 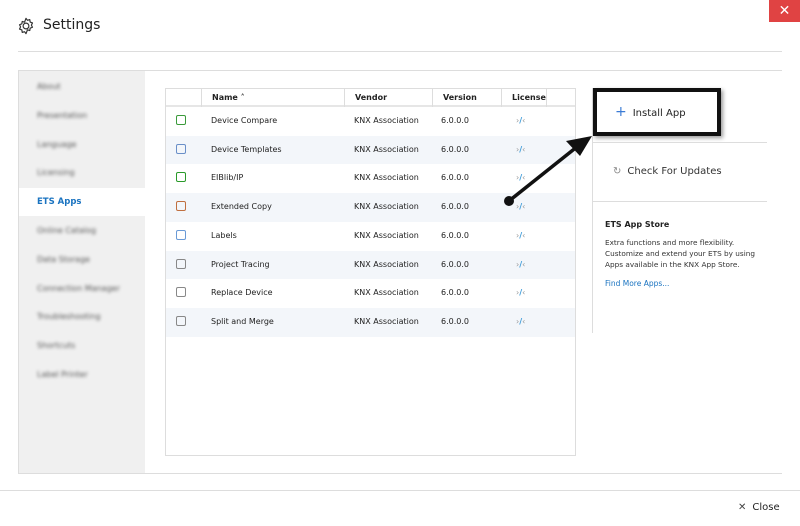 What do you see at coordinates (82, 317) in the screenshot?
I see `sidebar-item: Troubleshooting` at bounding box center [82, 317].